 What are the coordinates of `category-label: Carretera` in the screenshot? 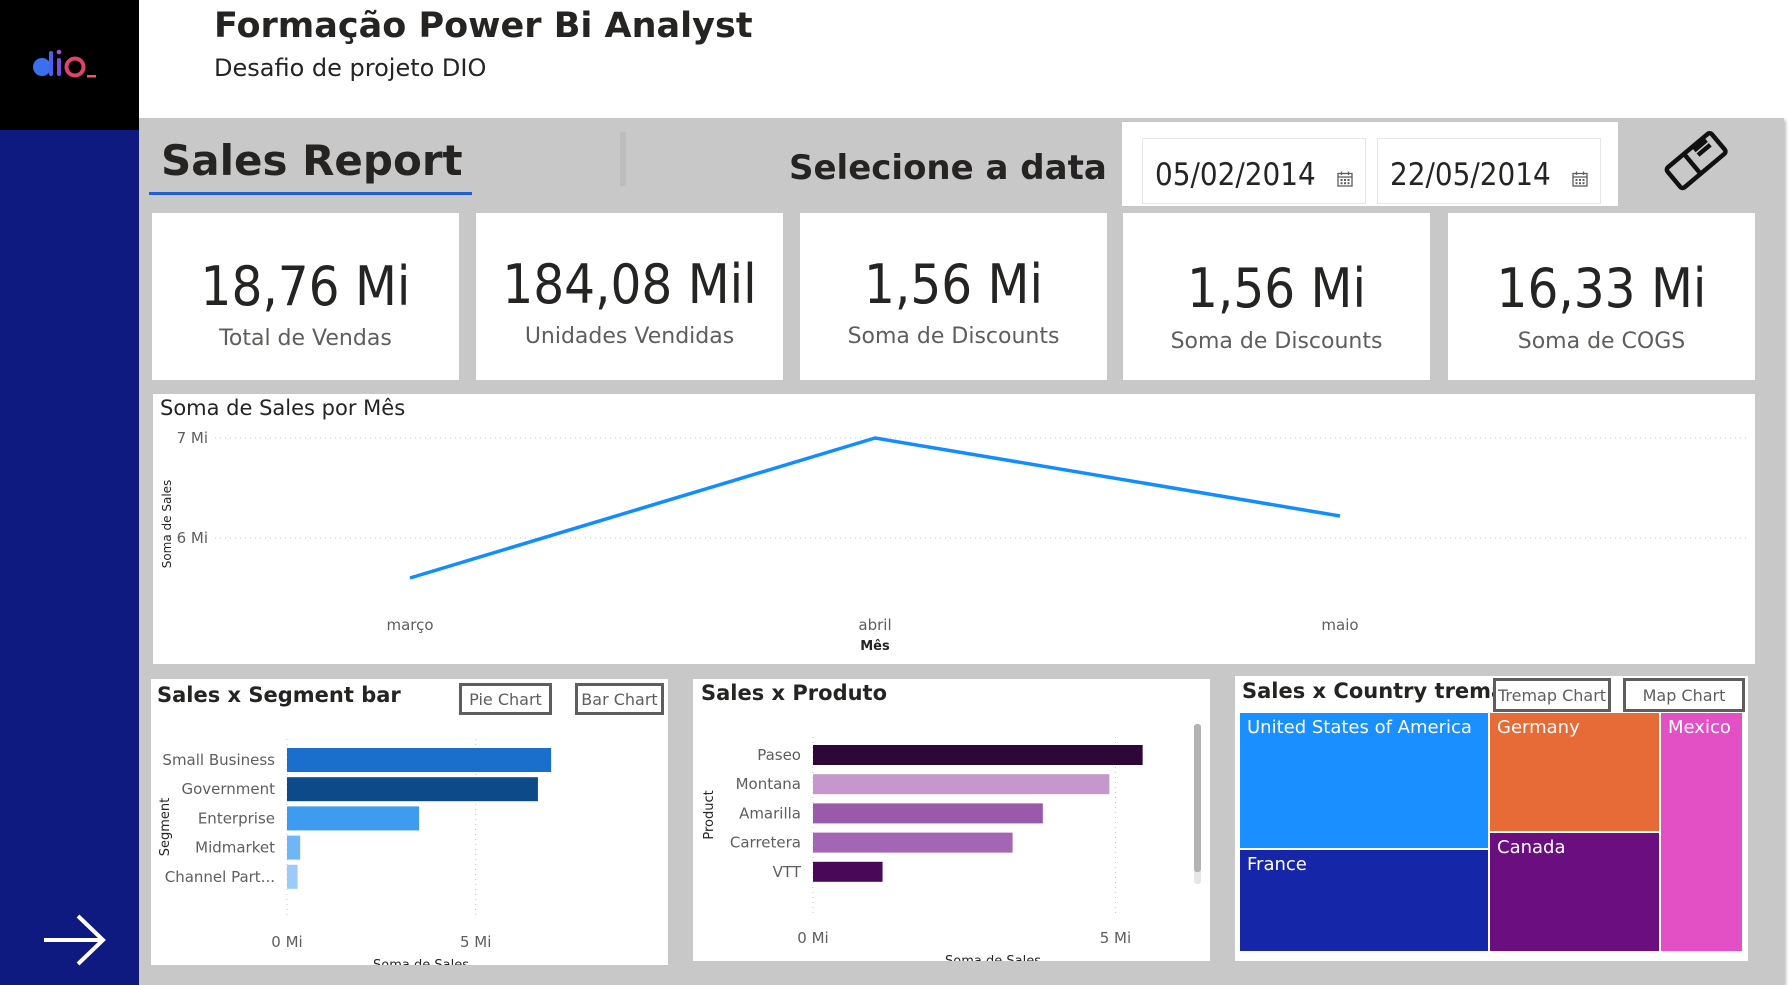 It's located at (765, 843).